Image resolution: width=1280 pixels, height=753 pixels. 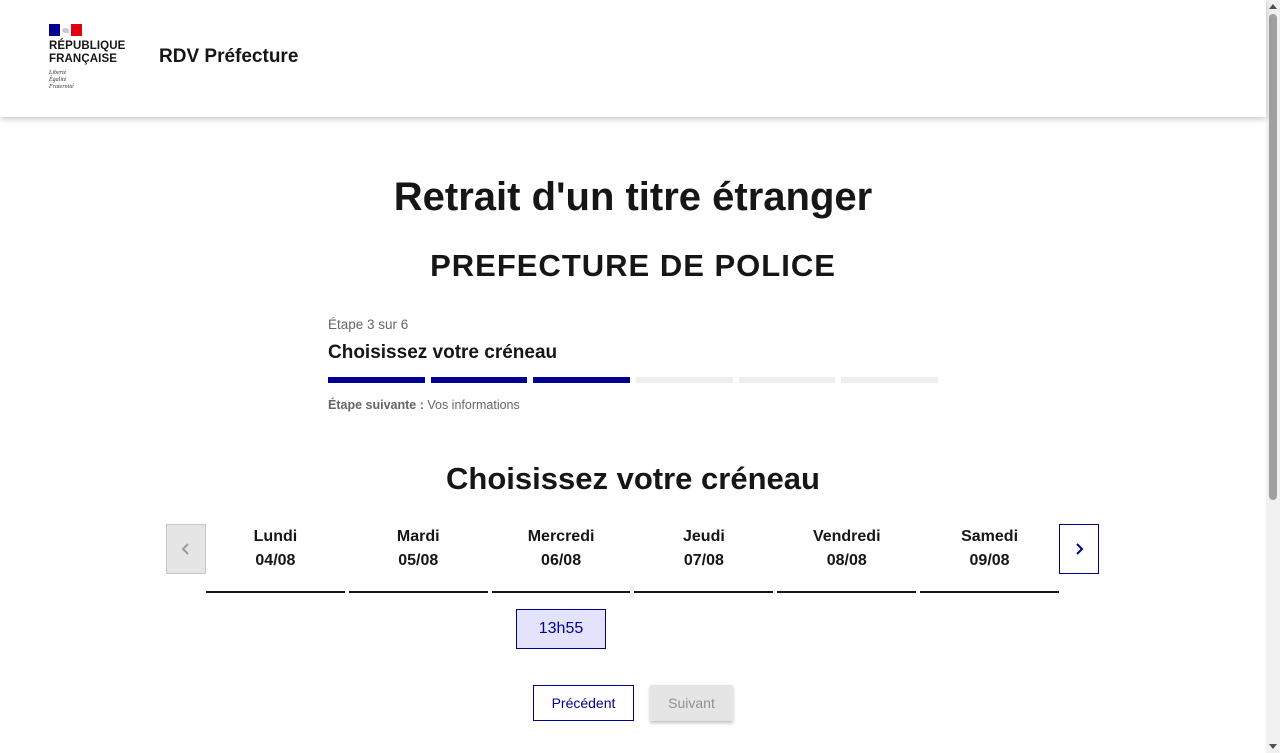 What do you see at coordinates (1273, 257) in the screenshot?
I see `scrollbar-thumb` at bounding box center [1273, 257].